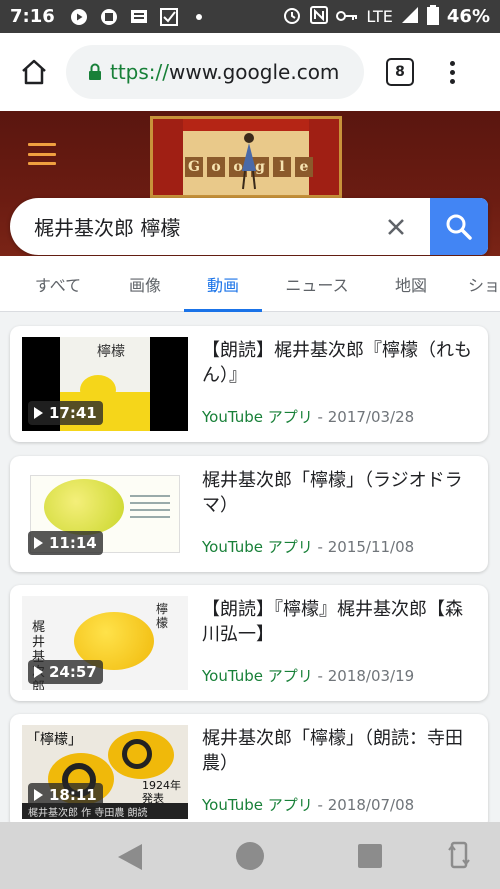 This screenshot has height=889, width=500. What do you see at coordinates (249, 161) in the screenshot?
I see `doodle-figure-icon` at bounding box center [249, 161].